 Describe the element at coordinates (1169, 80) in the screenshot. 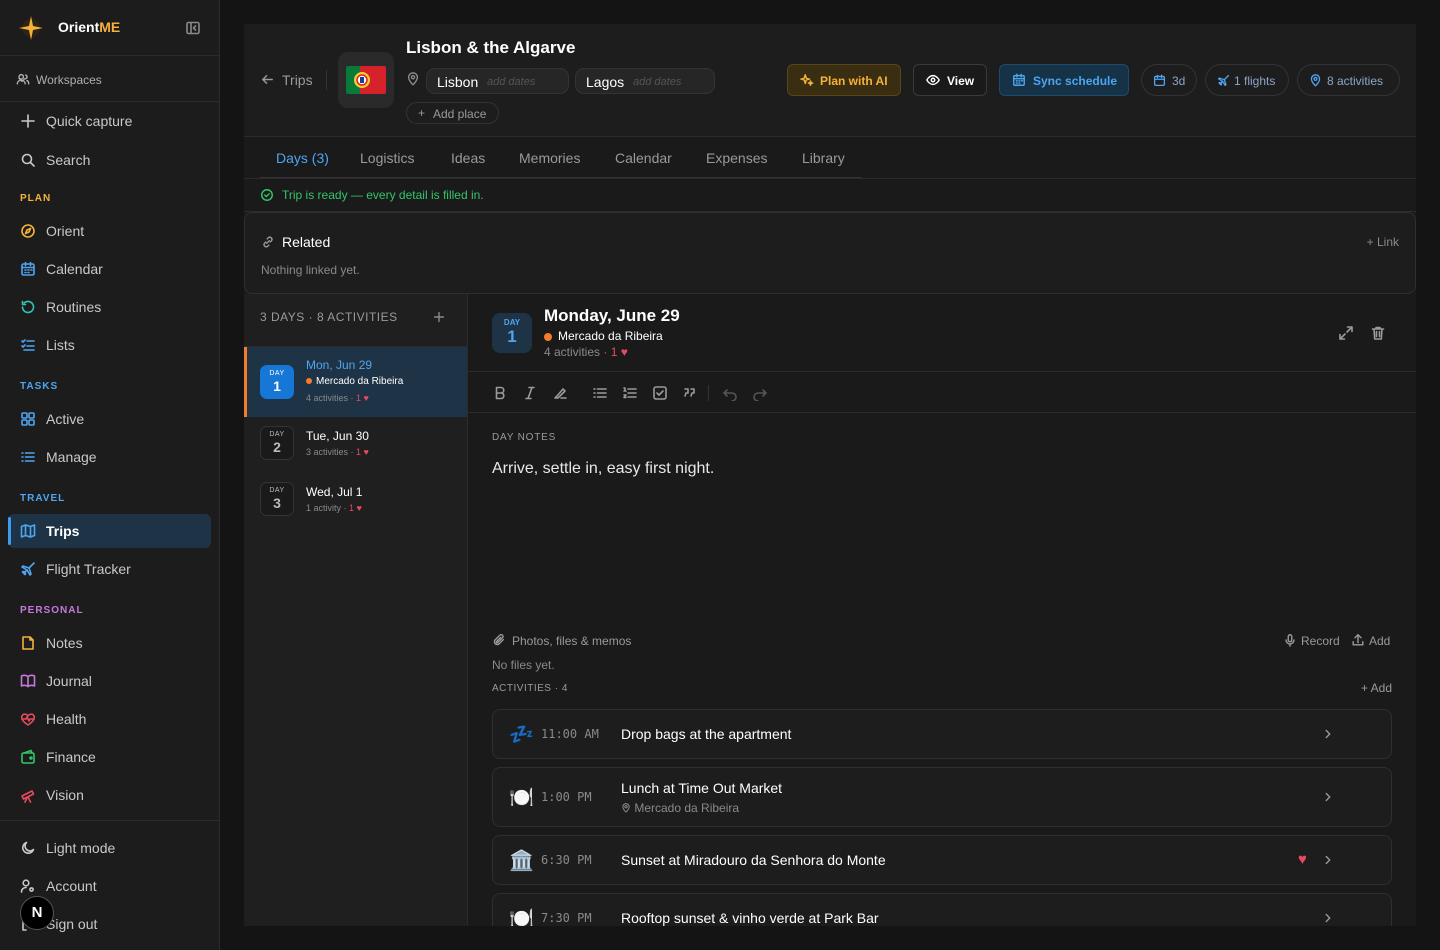

I see `days-chip: 3d` at that location.